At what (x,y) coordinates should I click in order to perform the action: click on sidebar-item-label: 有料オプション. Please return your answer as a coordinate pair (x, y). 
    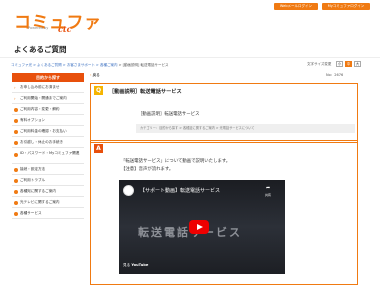
    Looking at the image, I should click on (33, 120).